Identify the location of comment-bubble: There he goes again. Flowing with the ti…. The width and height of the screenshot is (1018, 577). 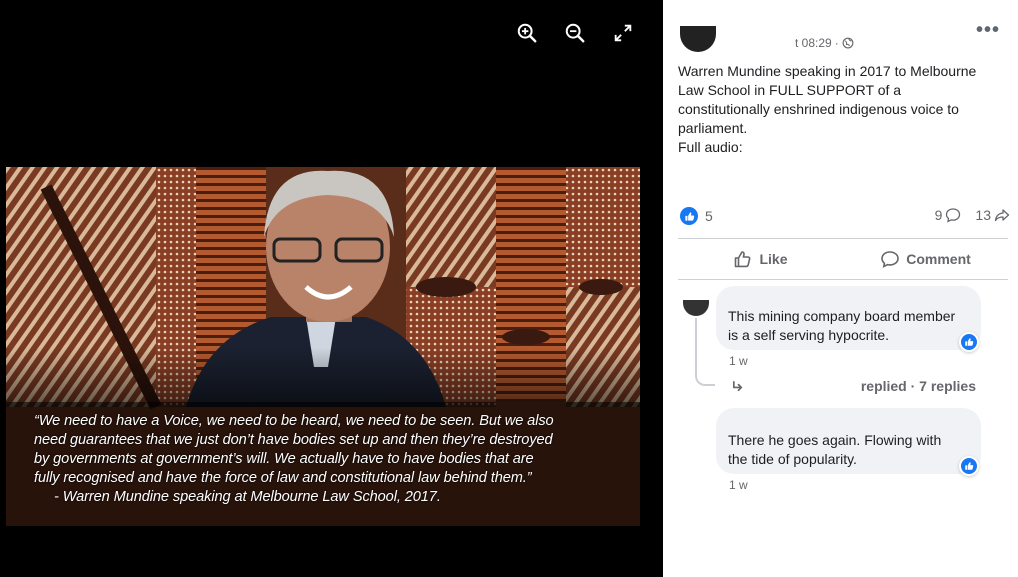
(848, 442).